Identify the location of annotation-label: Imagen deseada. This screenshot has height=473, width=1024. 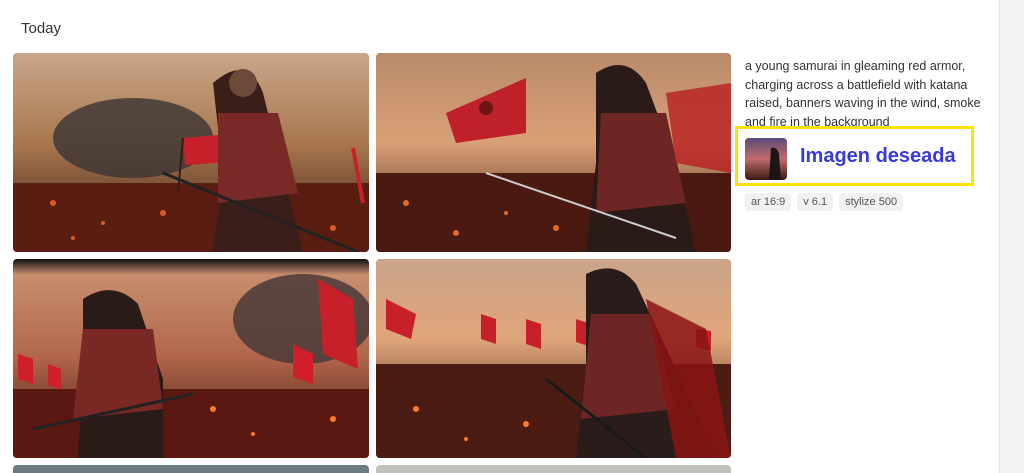
(878, 156).